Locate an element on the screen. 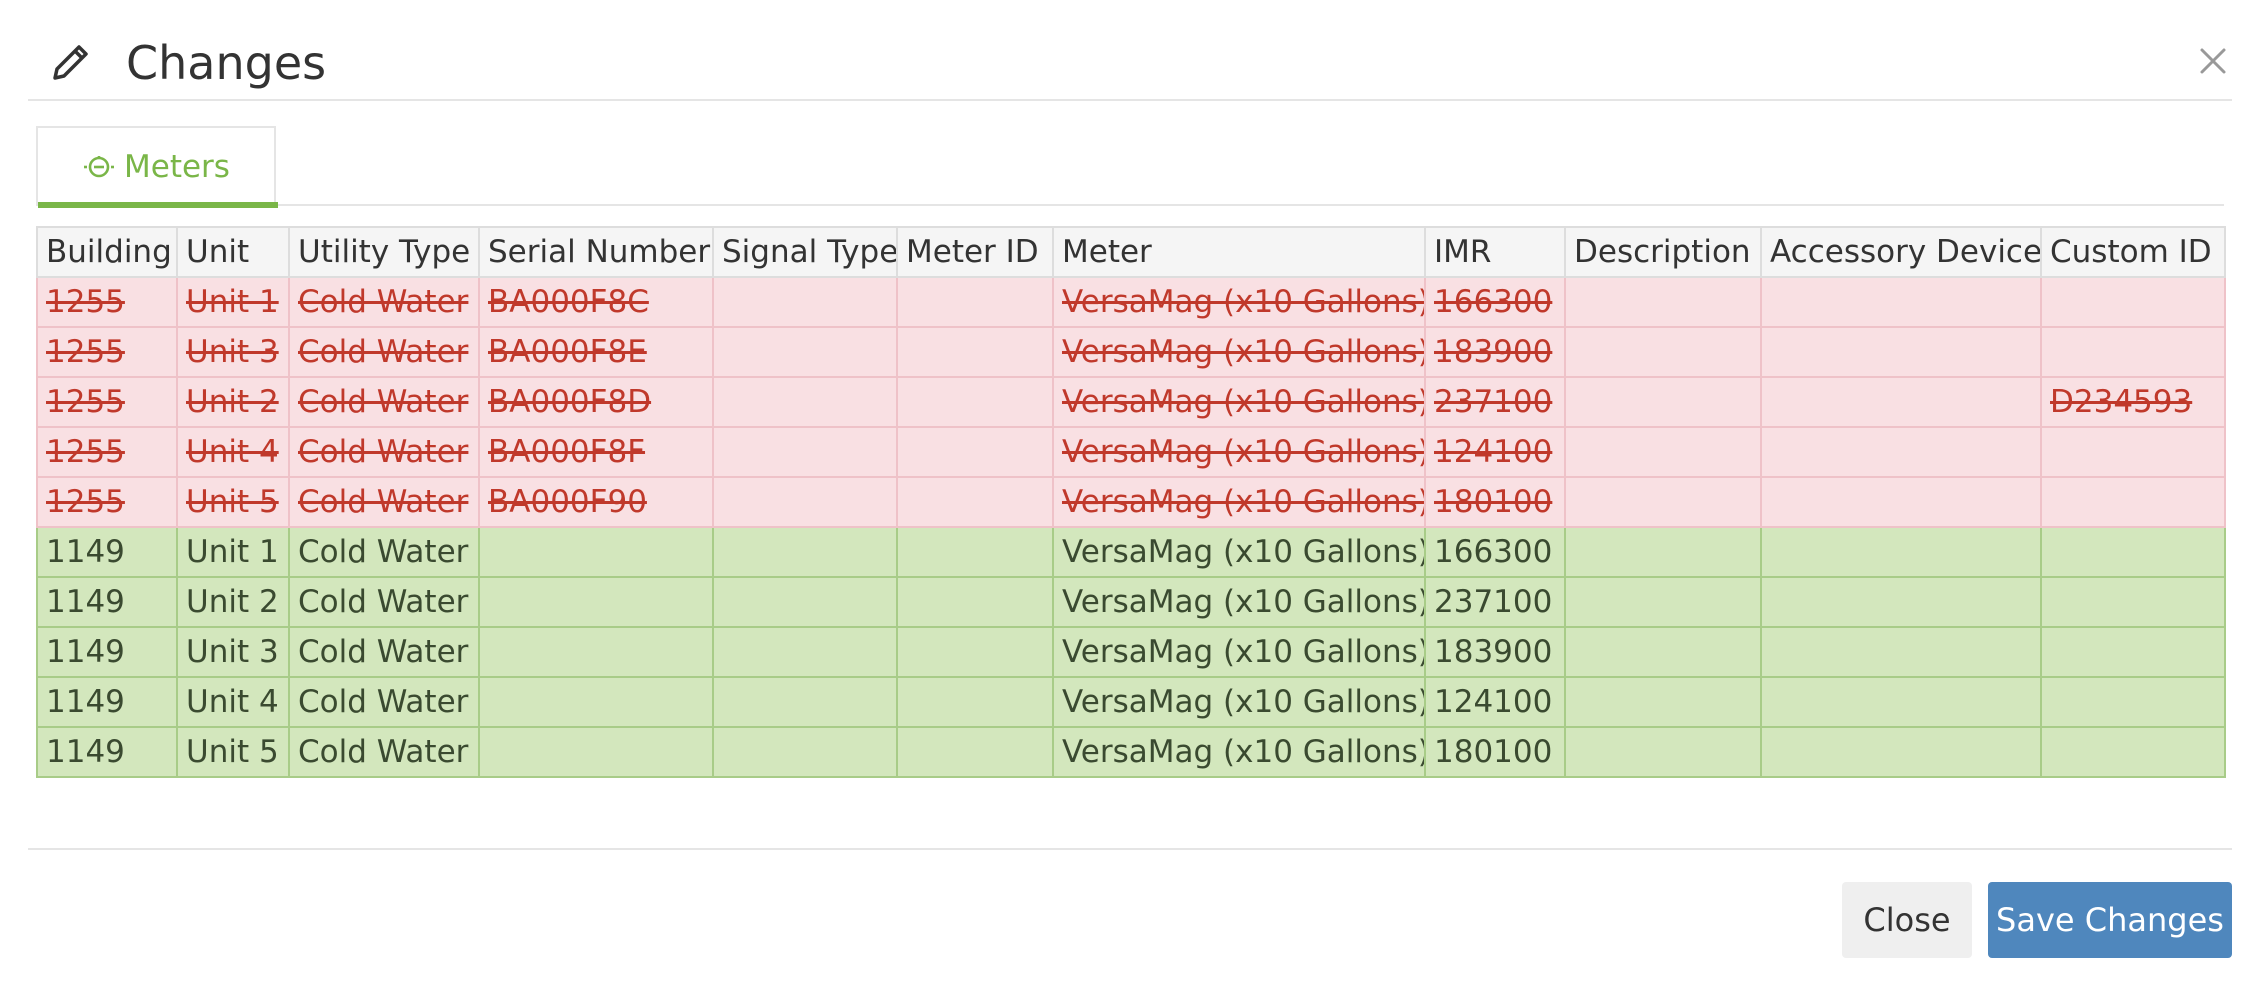  tab-bar: Meters is located at coordinates (1130, 167).